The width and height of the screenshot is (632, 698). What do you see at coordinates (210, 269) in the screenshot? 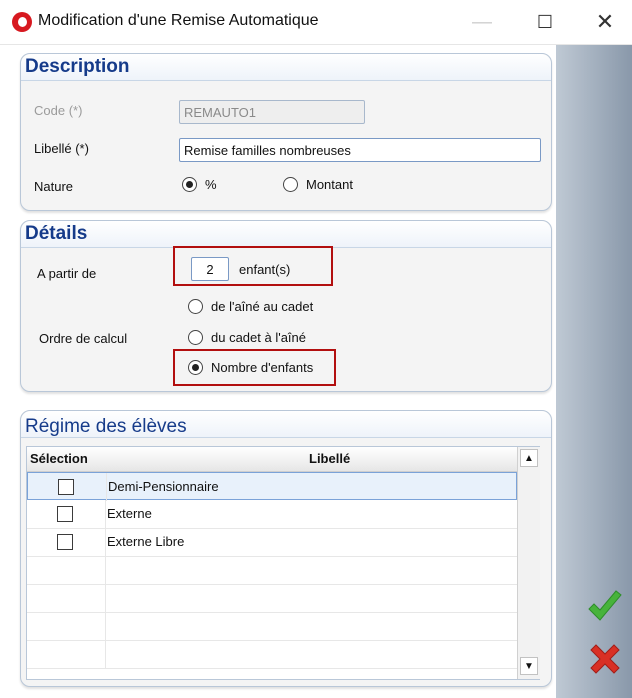
I see `enfants-count-field: 2` at bounding box center [210, 269].